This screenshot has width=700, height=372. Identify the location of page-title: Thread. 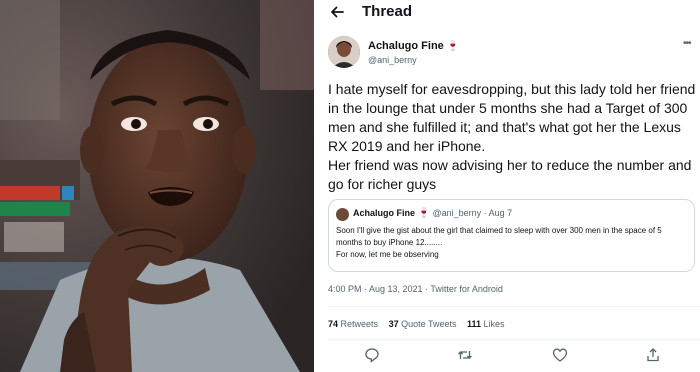
(387, 11).